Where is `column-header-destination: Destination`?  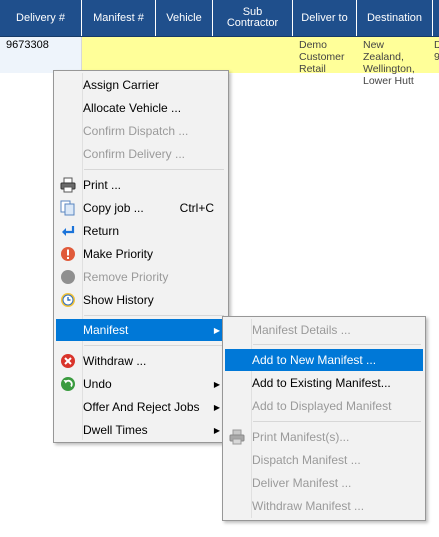 column-header-destination: Destination is located at coordinates (395, 18).